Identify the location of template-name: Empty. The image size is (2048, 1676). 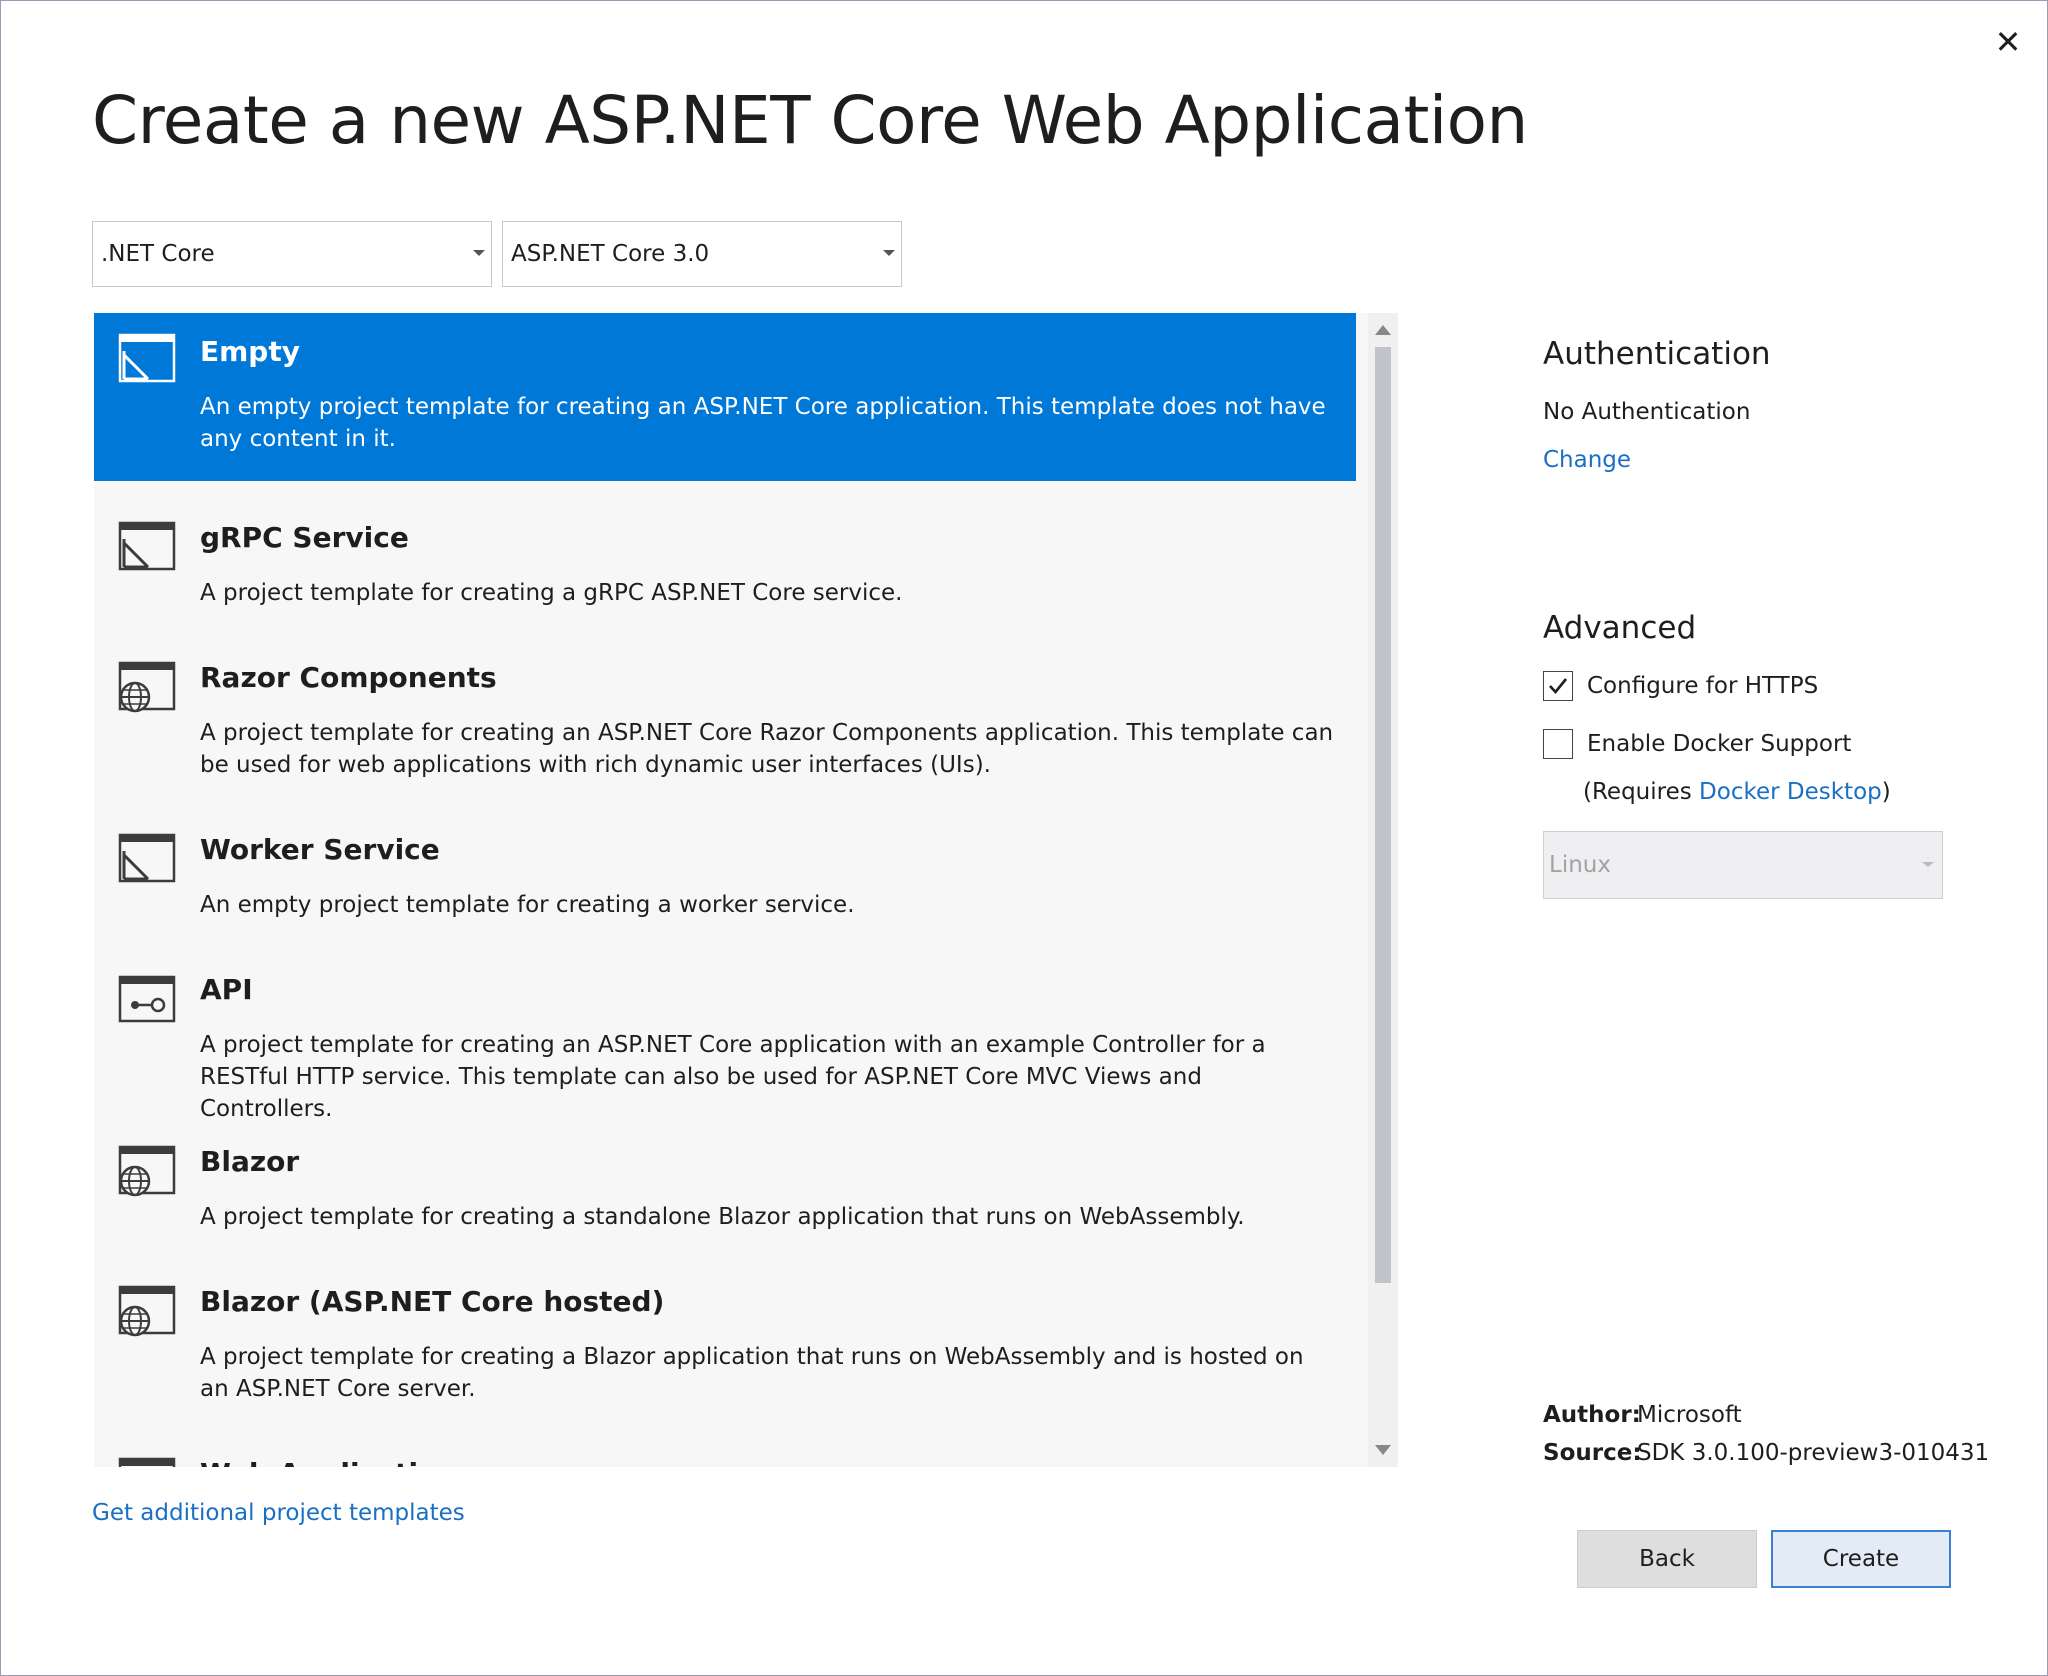
(250, 351).